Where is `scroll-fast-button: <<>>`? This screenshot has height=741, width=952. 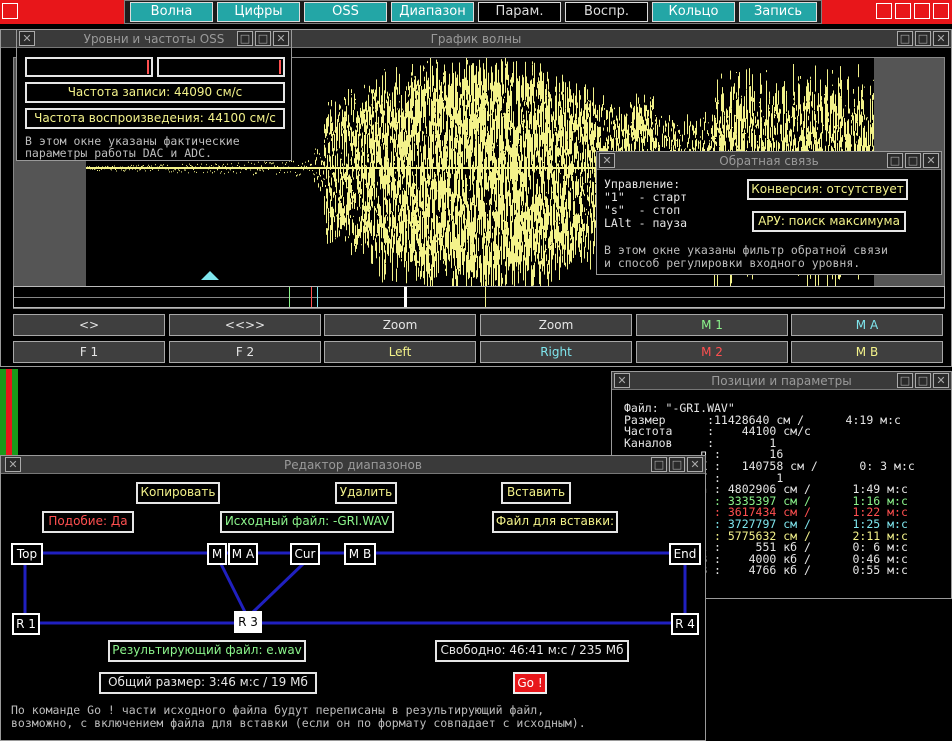
scroll-fast-button: <<>> is located at coordinates (245, 325).